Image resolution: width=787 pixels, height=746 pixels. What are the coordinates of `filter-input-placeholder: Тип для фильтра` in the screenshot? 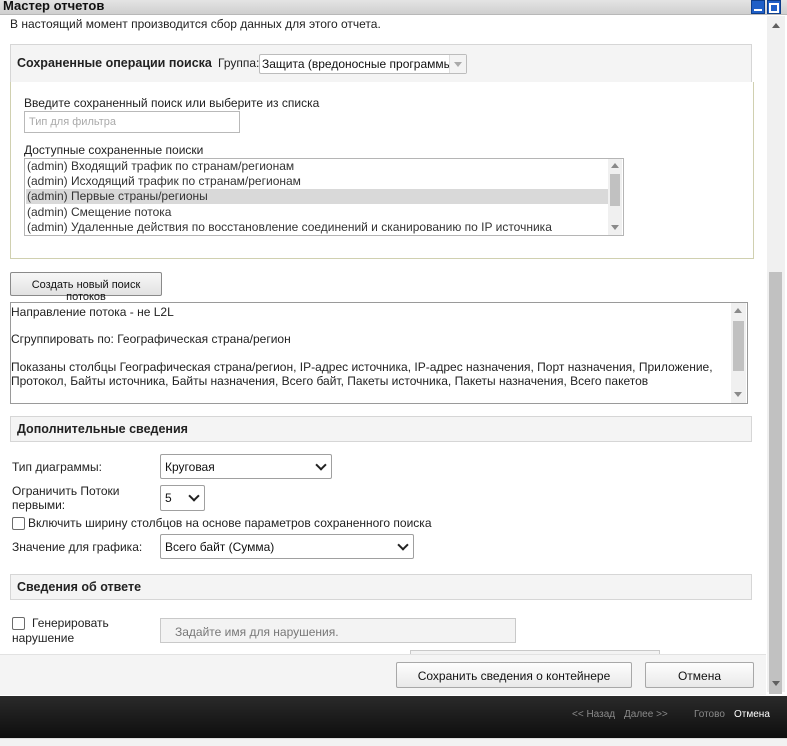 It's located at (73, 122).